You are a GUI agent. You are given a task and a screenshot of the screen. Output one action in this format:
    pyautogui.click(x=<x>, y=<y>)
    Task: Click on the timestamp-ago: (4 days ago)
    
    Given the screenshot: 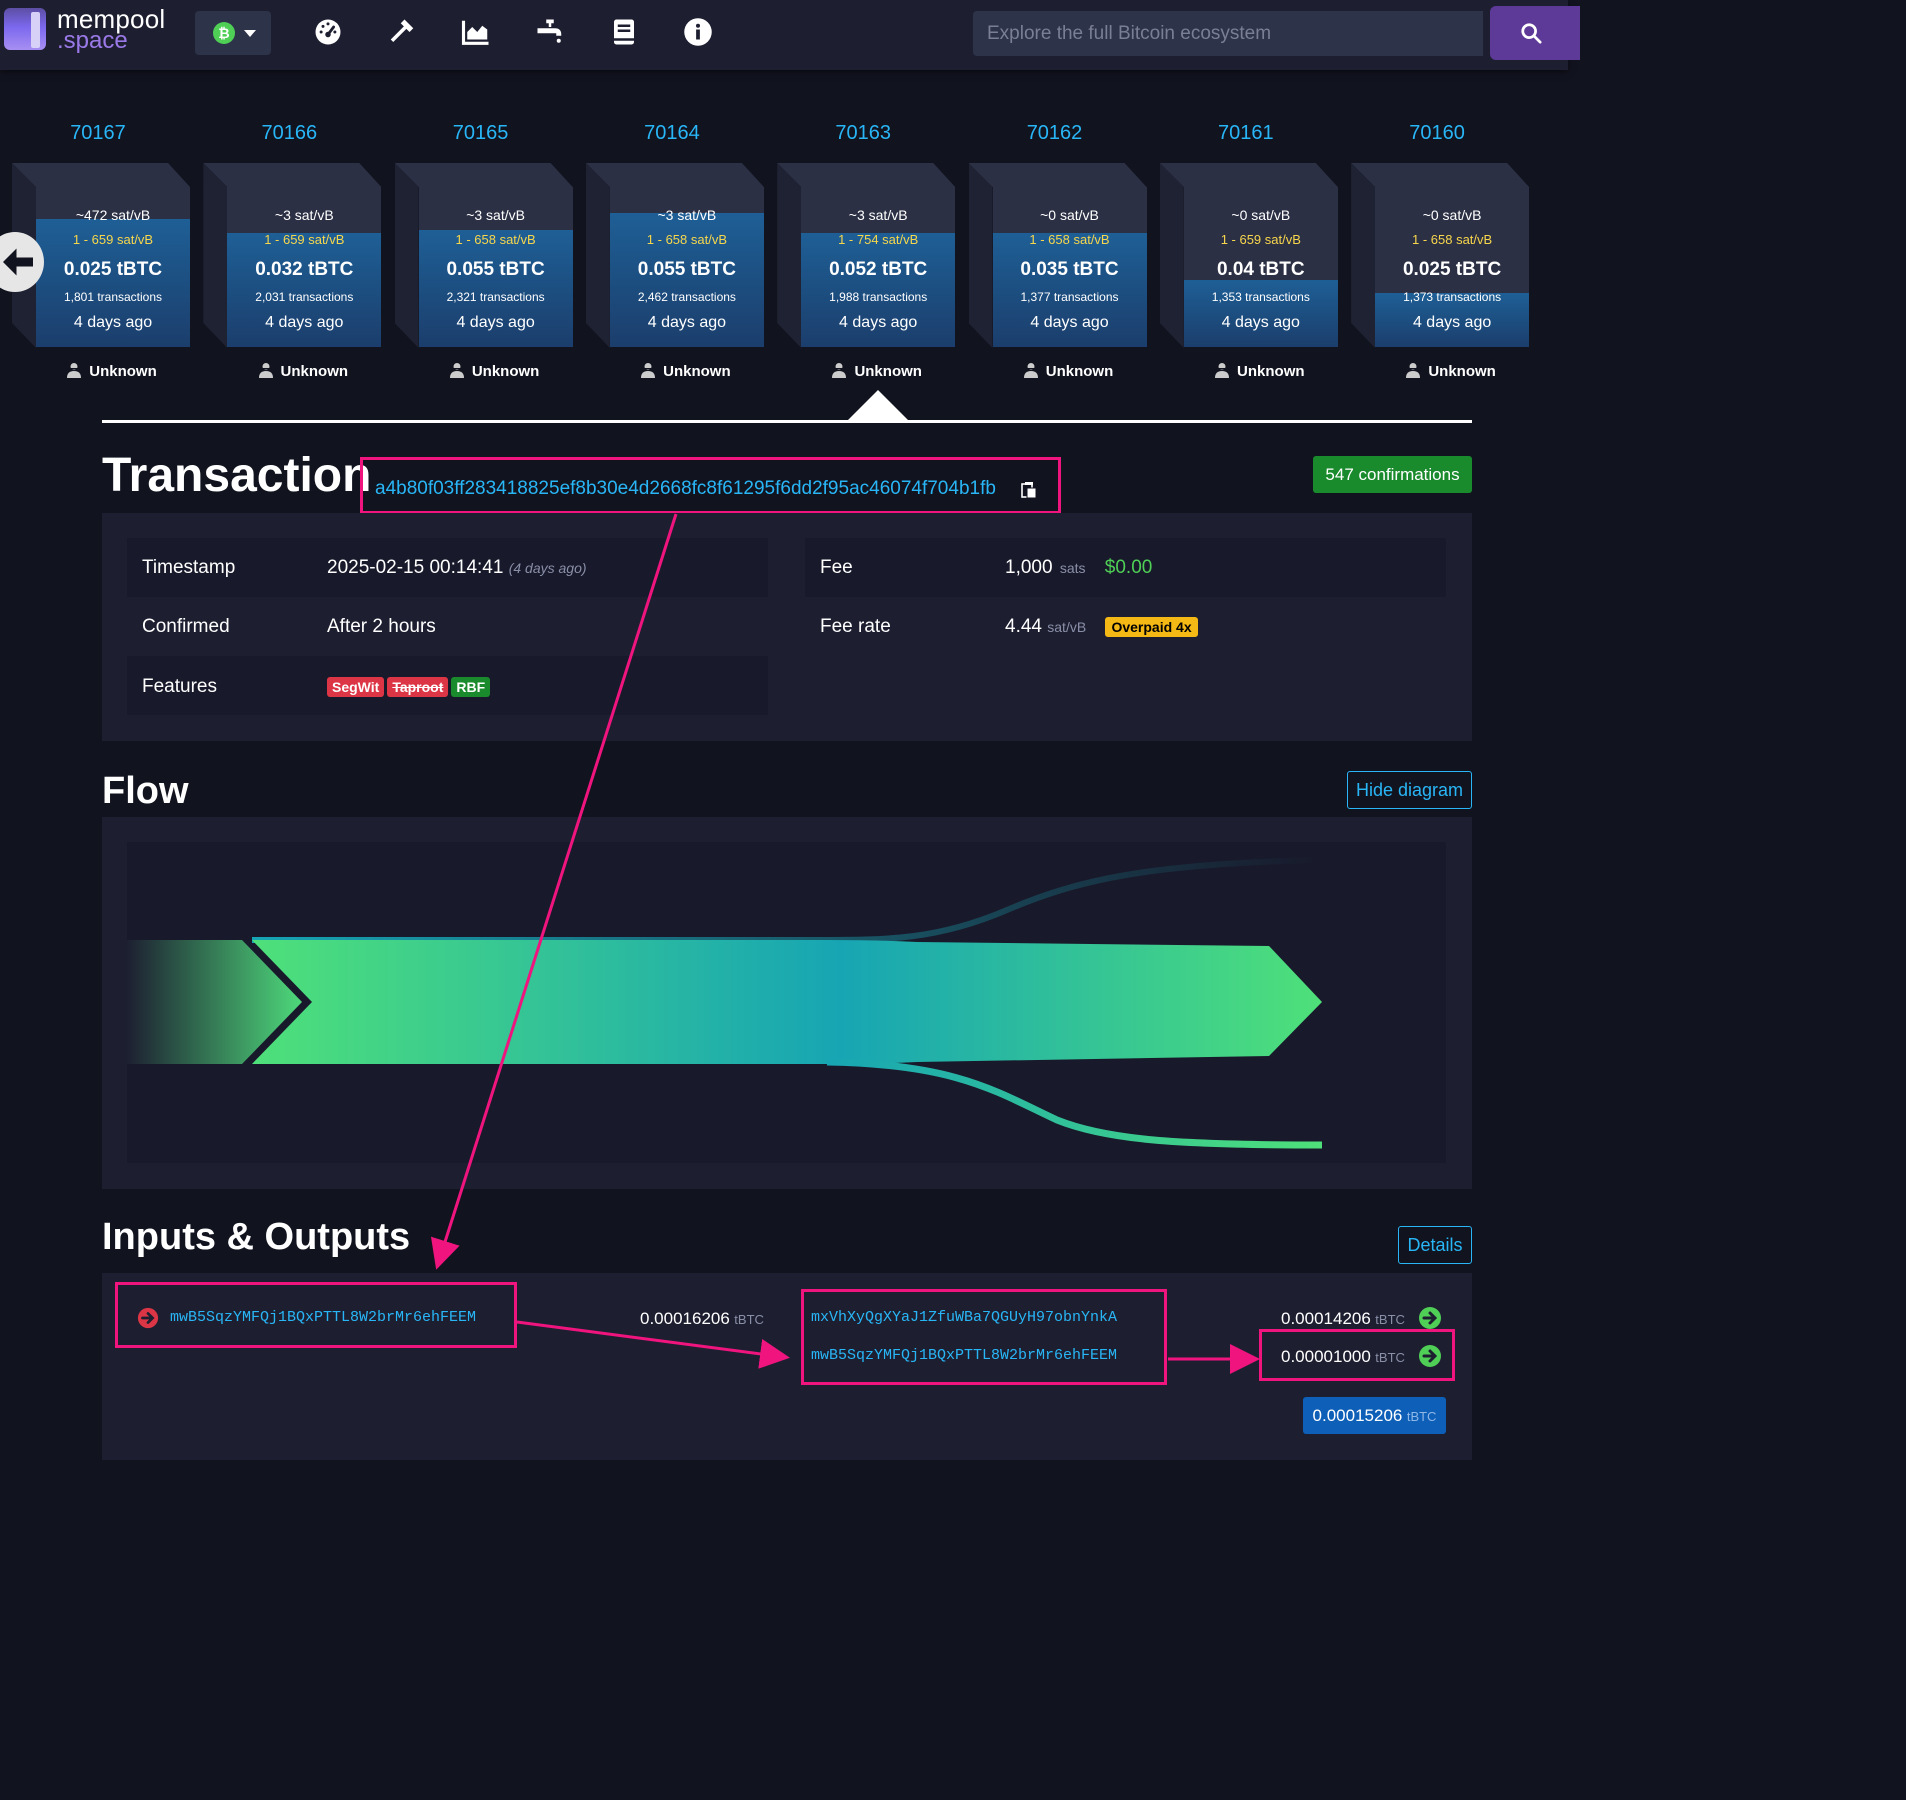 What is the action you would take?
    pyautogui.click(x=547, y=568)
    